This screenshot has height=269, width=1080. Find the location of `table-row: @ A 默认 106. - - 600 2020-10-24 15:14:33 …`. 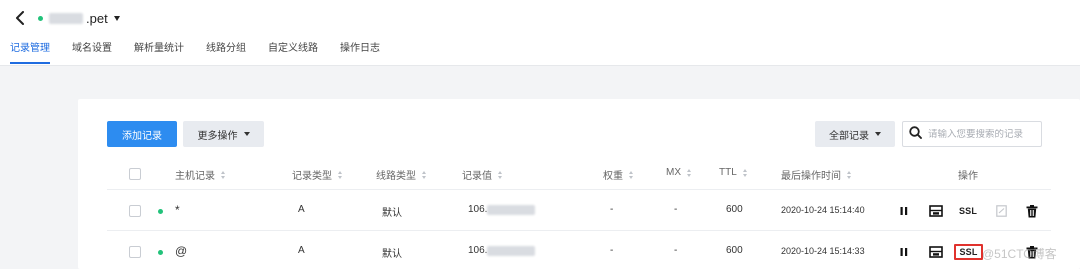

table-row: @ A 默认 106. - - 600 2020-10-24 15:14:33 … is located at coordinates (579, 250).